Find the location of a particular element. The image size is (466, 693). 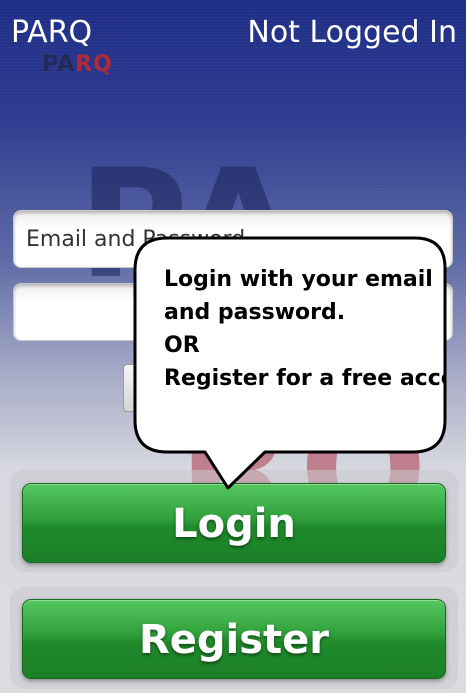

tooltip-line-2: and password. is located at coordinates (255, 312).